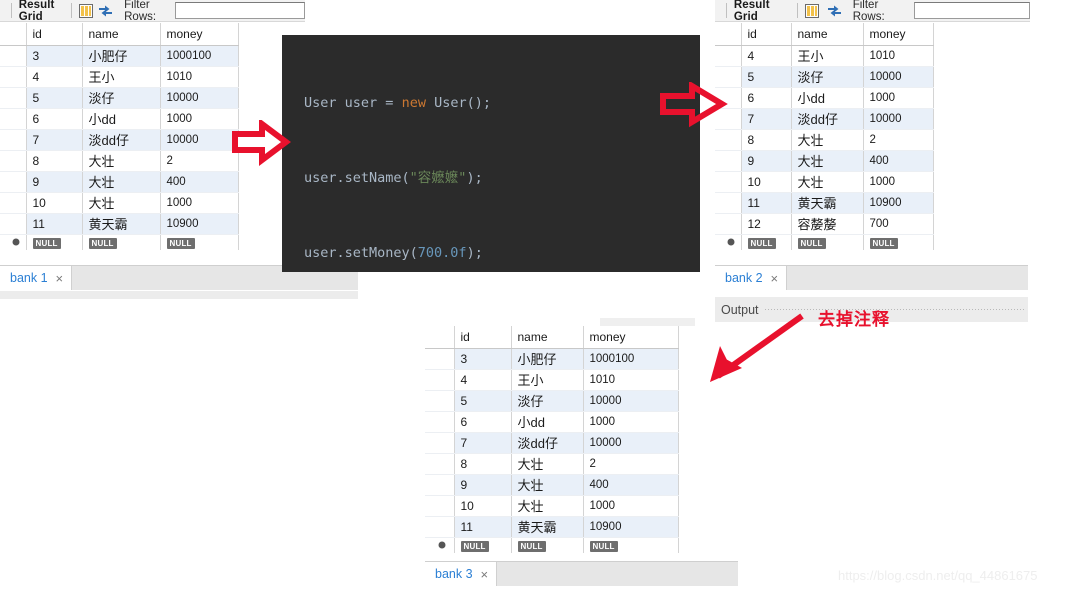 This screenshot has height=595, width=1088. What do you see at coordinates (483, 401) in the screenshot?
I see `cell-id: 5` at bounding box center [483, 401].